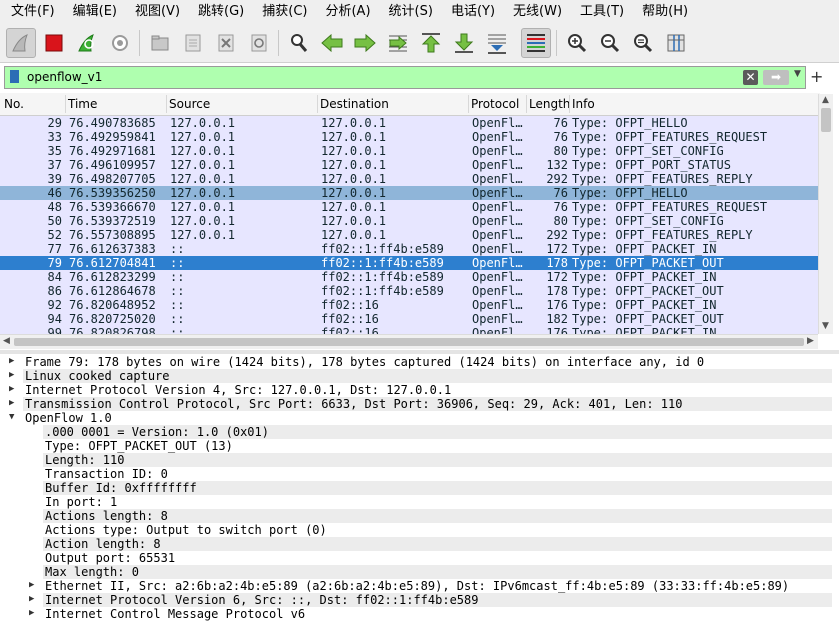  I want to click on detail-tree-item: Max length: 0, so click(437, 572).